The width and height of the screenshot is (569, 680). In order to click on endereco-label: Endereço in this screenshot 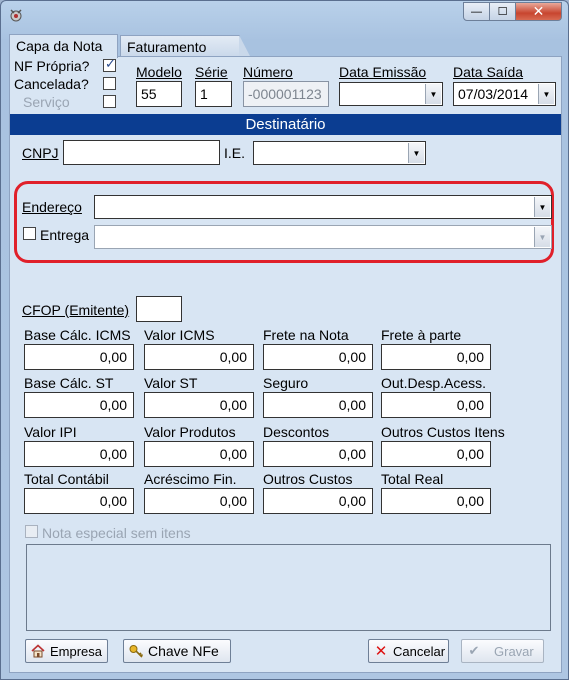, I will do `click(52, 207)`.